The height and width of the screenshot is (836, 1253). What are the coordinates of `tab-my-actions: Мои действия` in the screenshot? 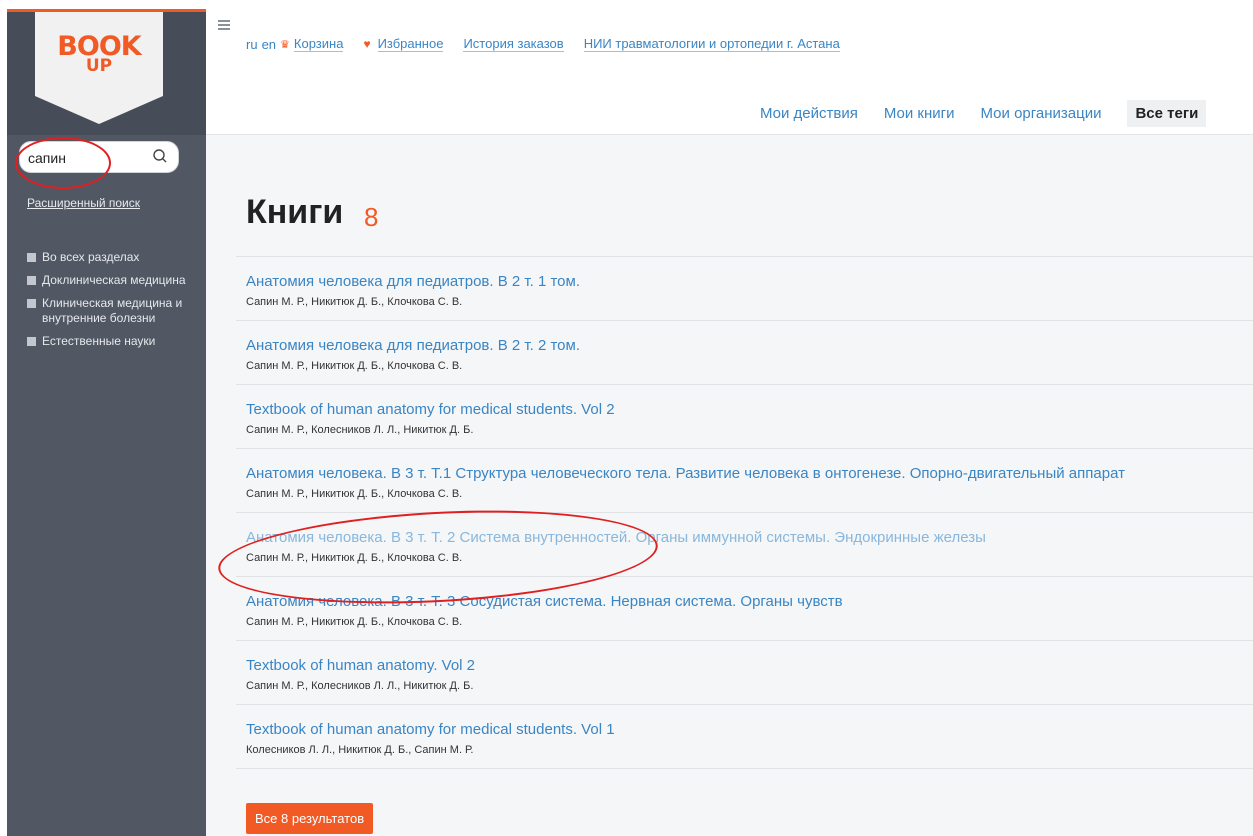 It's located at (809, 113).